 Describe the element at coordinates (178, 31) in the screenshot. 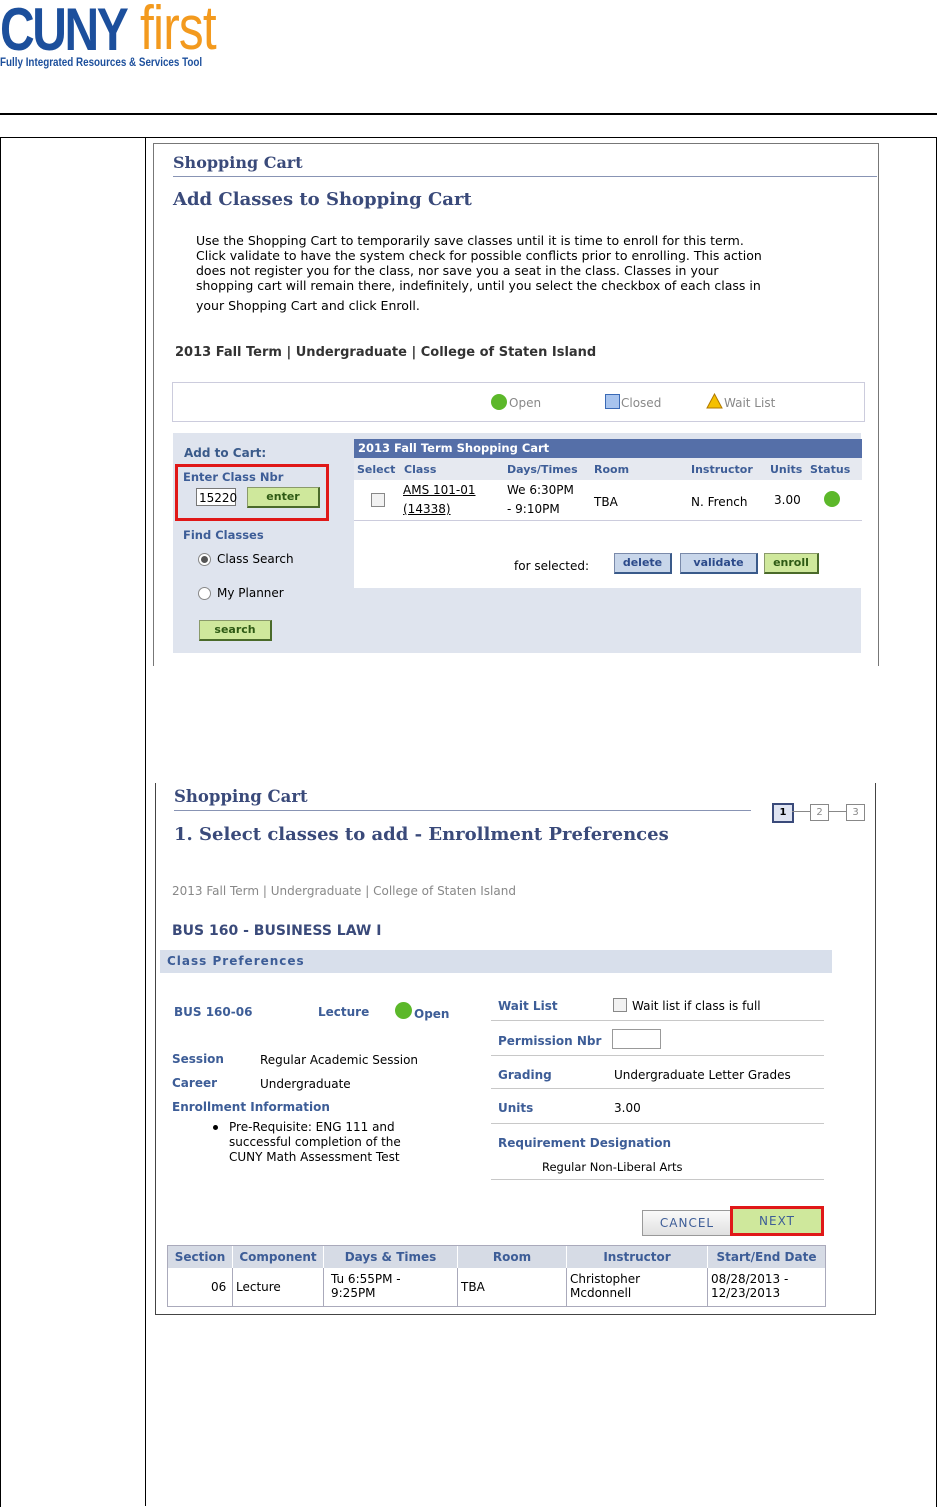

I see `logo-first: first` at that location.